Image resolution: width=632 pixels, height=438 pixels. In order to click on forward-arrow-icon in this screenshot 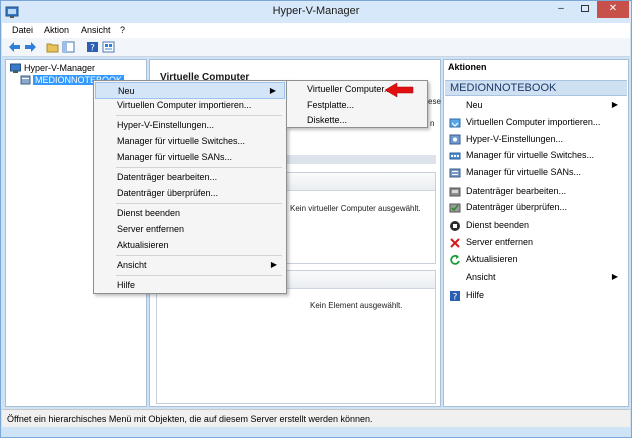, I will do `click(30, 47)`.